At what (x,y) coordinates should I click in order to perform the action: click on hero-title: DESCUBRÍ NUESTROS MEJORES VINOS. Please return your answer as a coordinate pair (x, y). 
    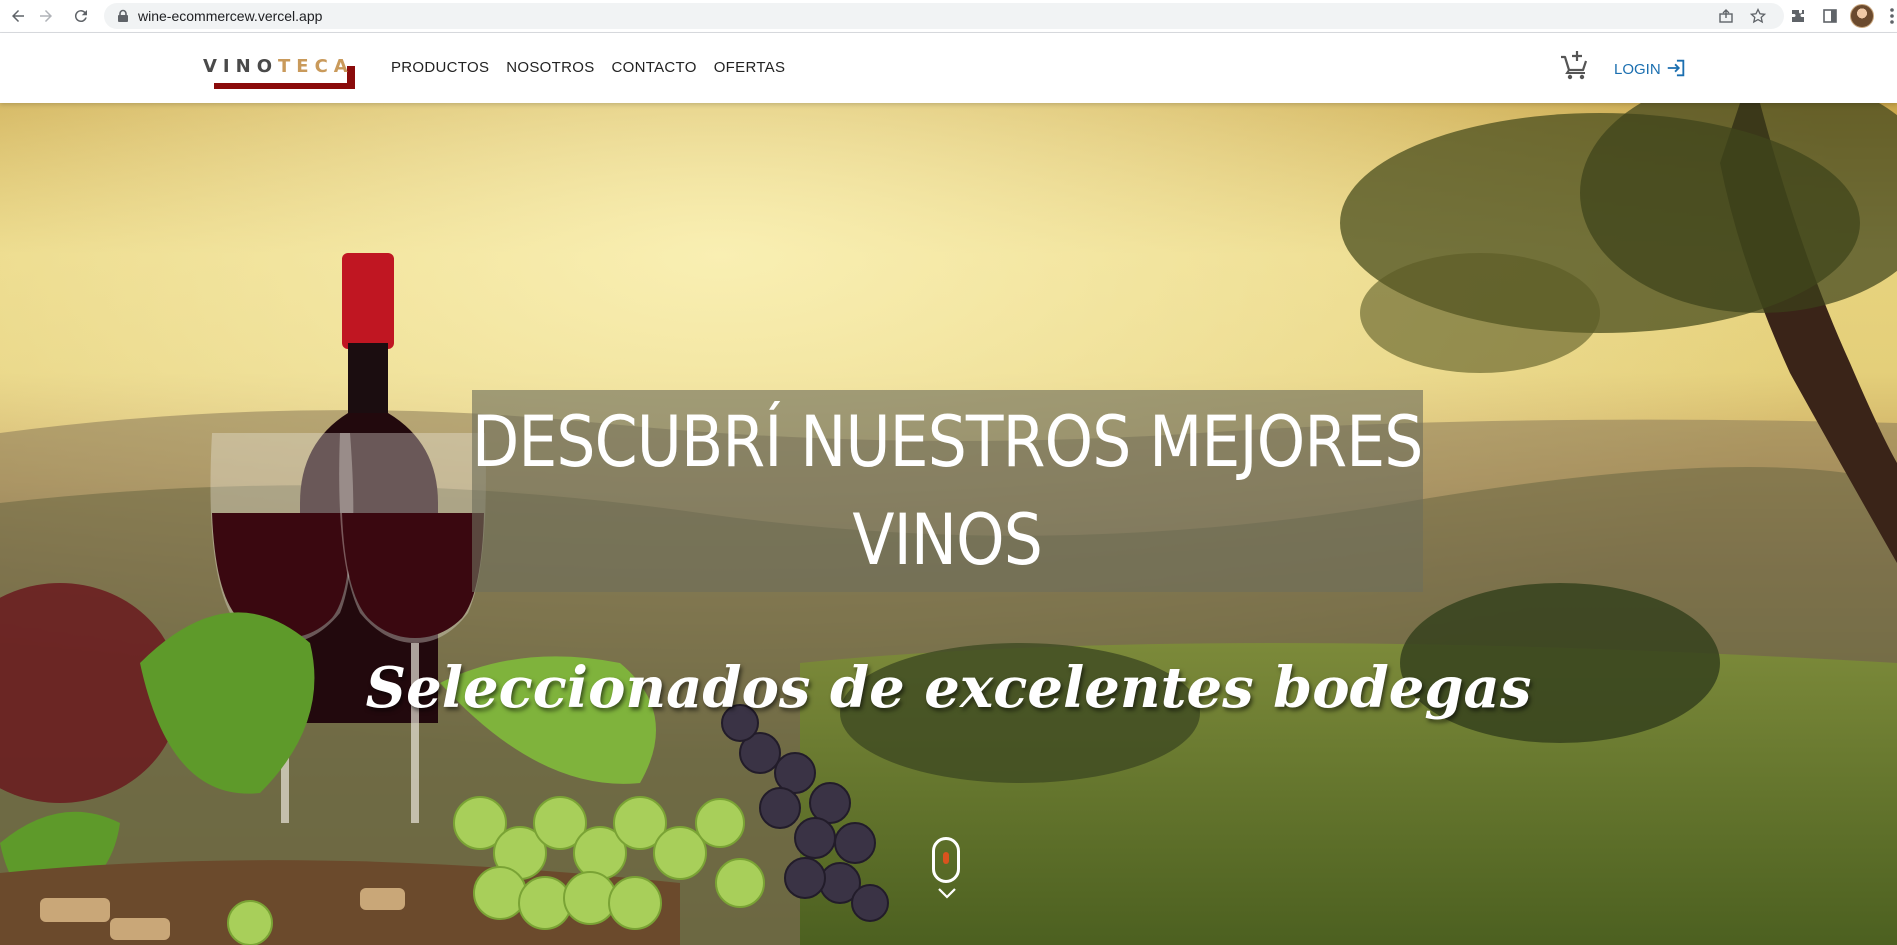
    Looking at the image, I should click on (948, 491).